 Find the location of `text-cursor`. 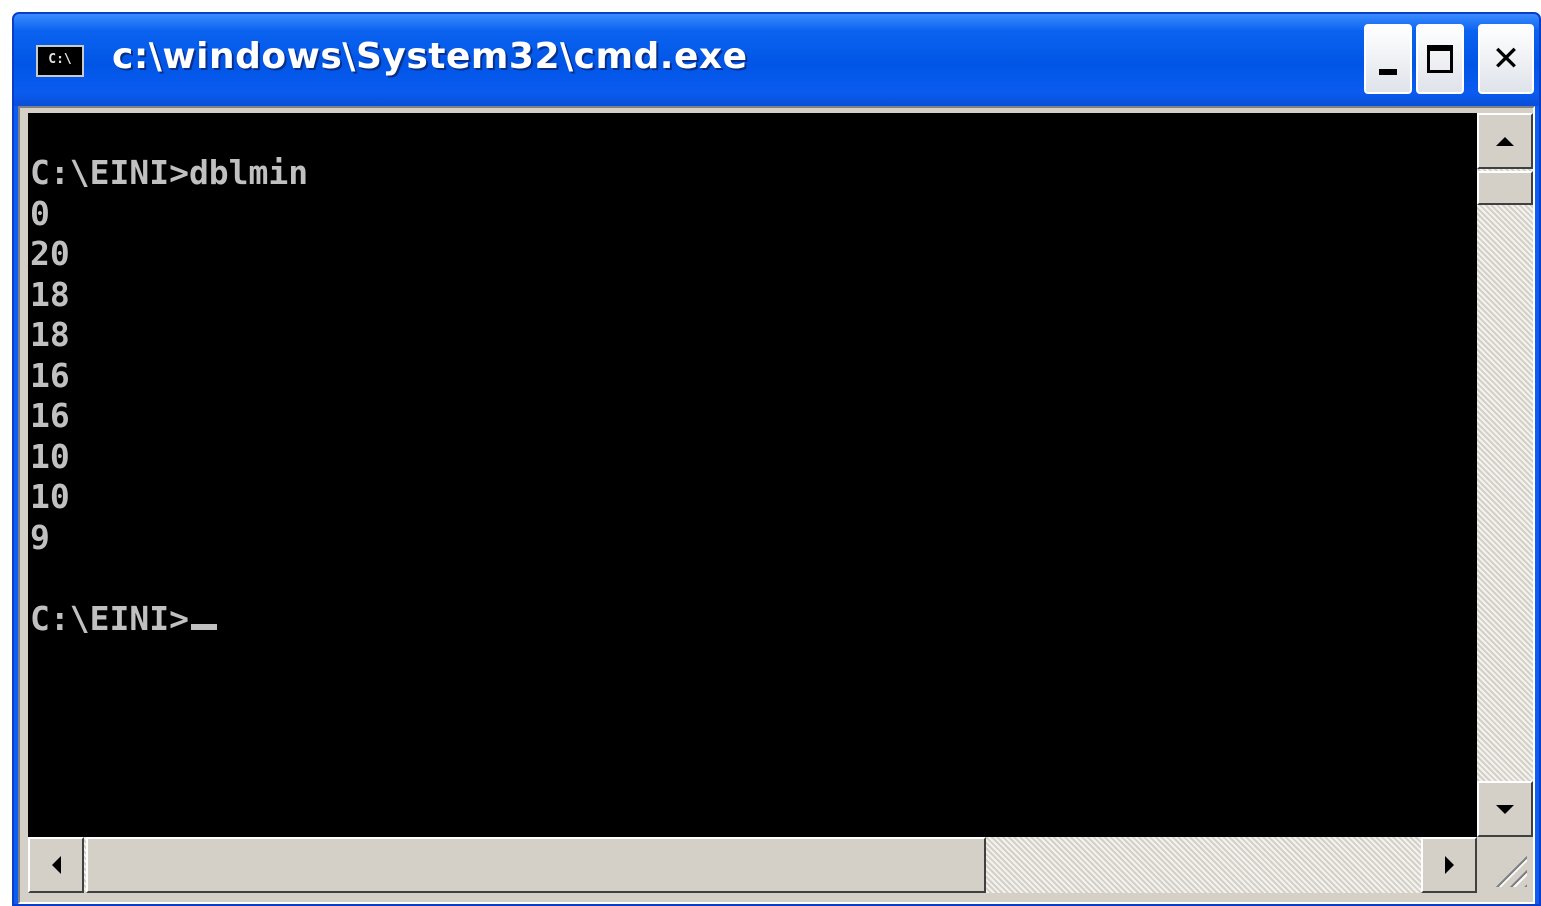

text-cursor is located at coordinates (203, 626).